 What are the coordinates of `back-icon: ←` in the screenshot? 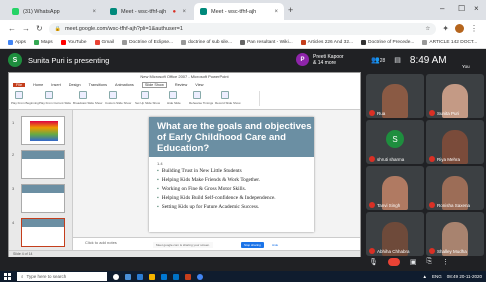 It's located at (12, 28).